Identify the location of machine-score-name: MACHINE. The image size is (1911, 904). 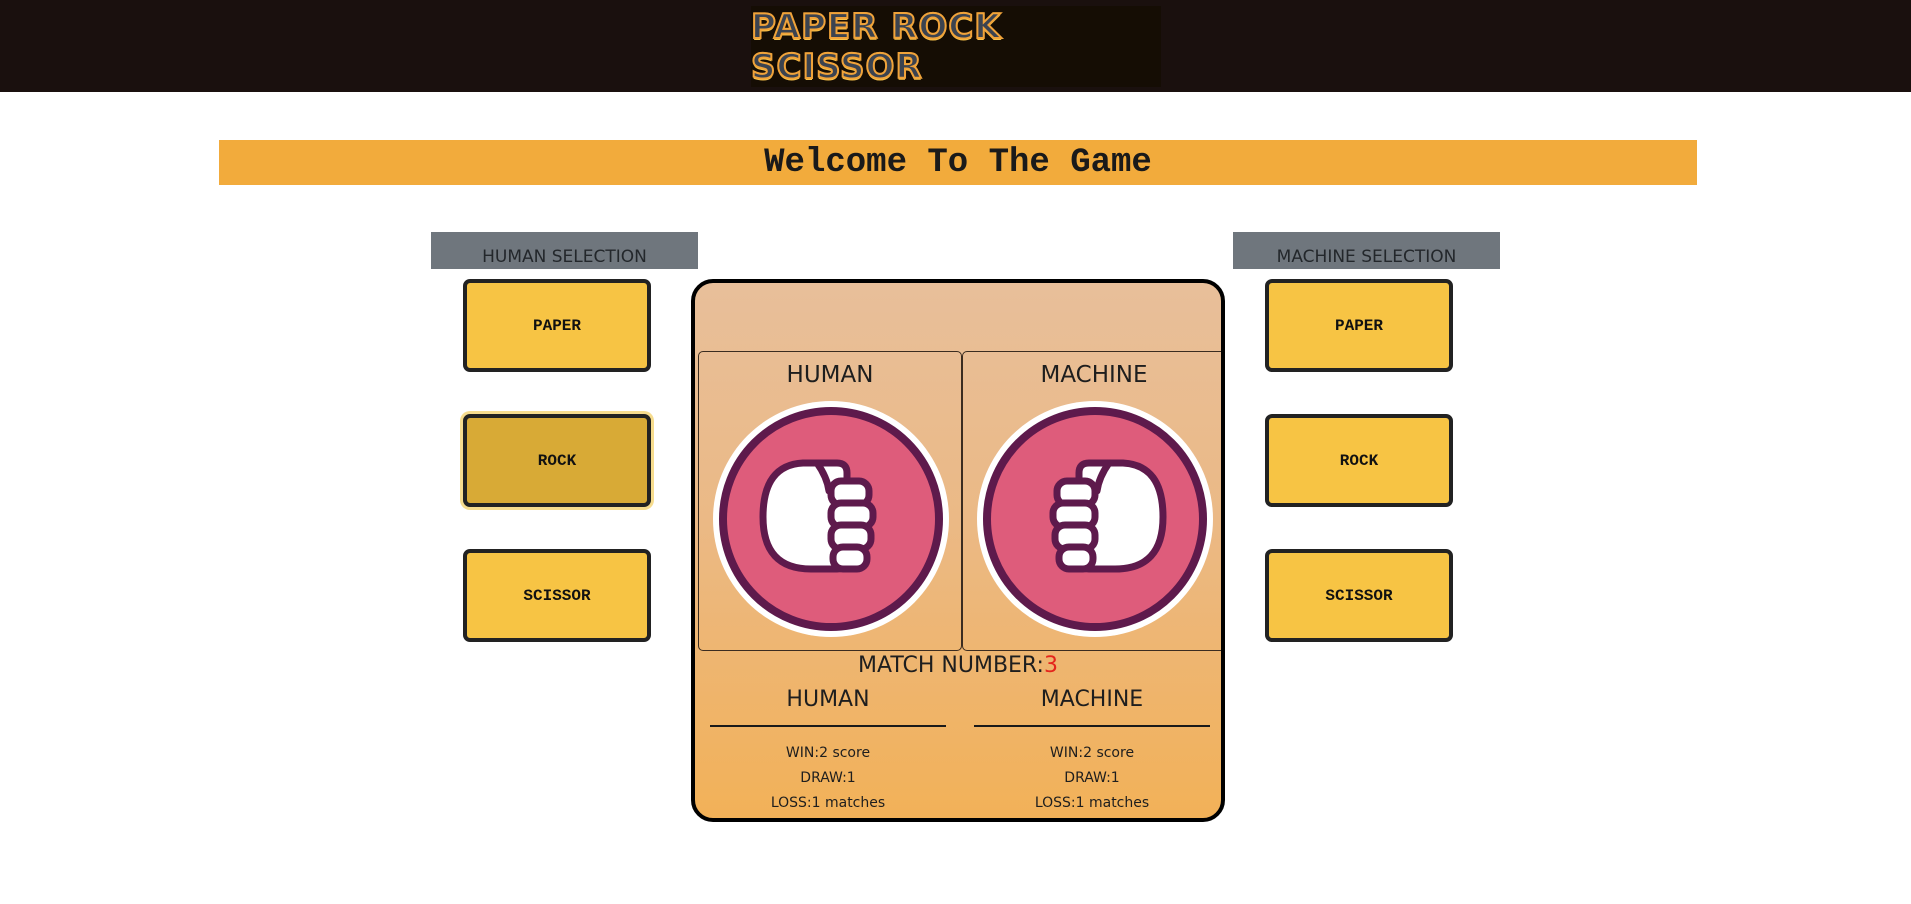
(1092, 699).